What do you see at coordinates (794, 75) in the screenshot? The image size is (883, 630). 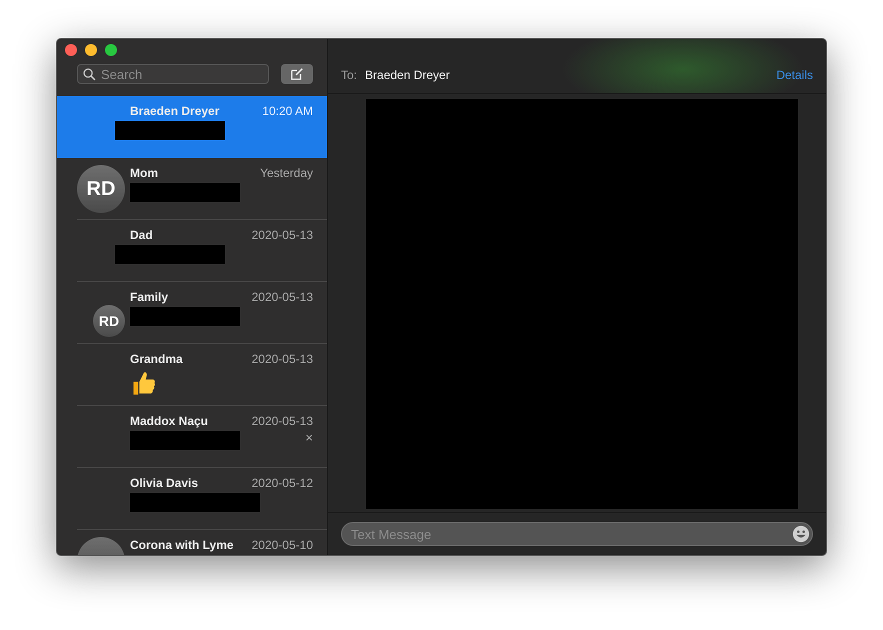 I see `details-link: Details` at bounding box center [794, 75].